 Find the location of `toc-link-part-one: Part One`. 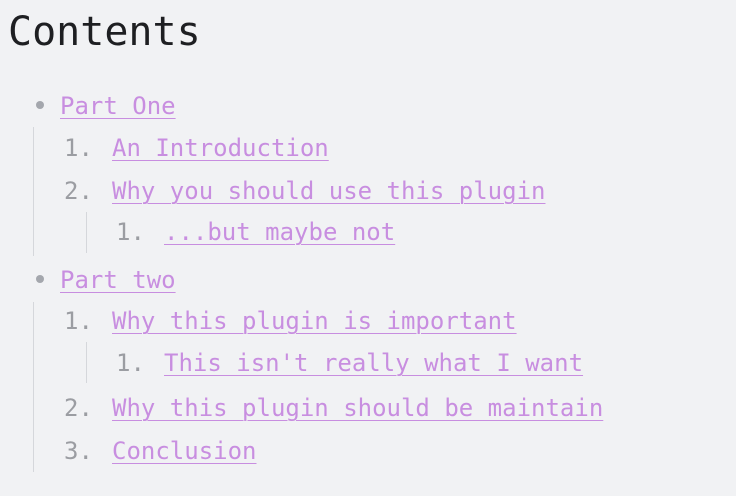

toc-link-part-one: Part One is located at coordinates (118, 106).